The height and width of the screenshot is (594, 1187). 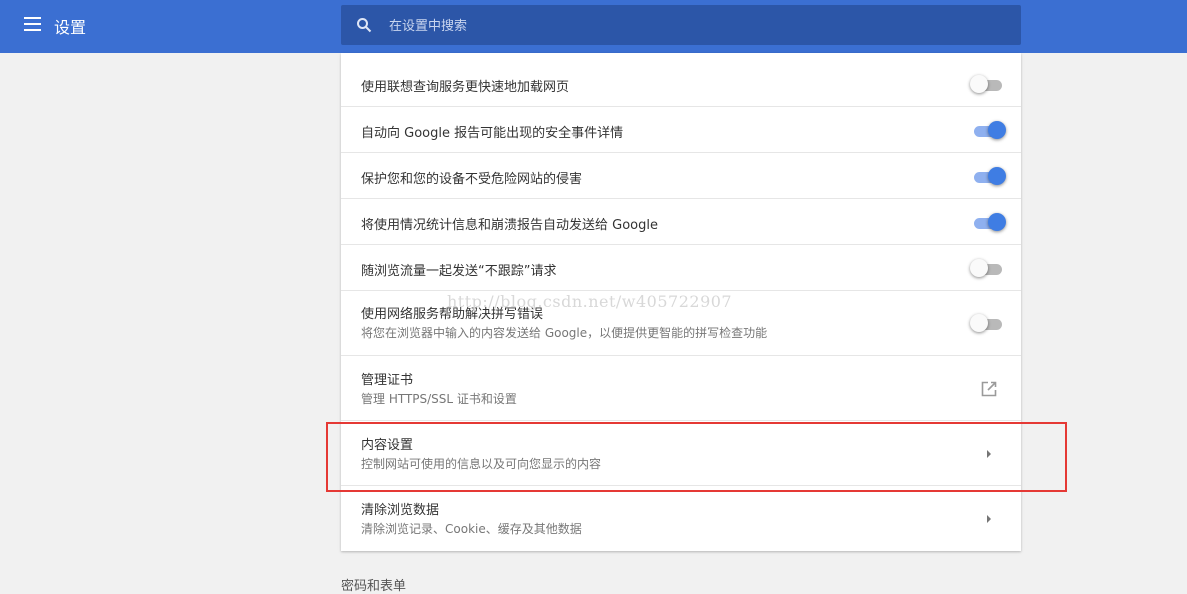 I want to click on usage-stats-toggle, so click(x=989, y=222).